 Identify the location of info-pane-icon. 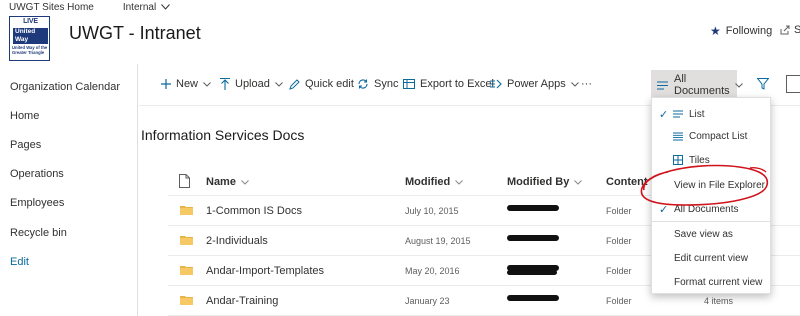
(793, 84).